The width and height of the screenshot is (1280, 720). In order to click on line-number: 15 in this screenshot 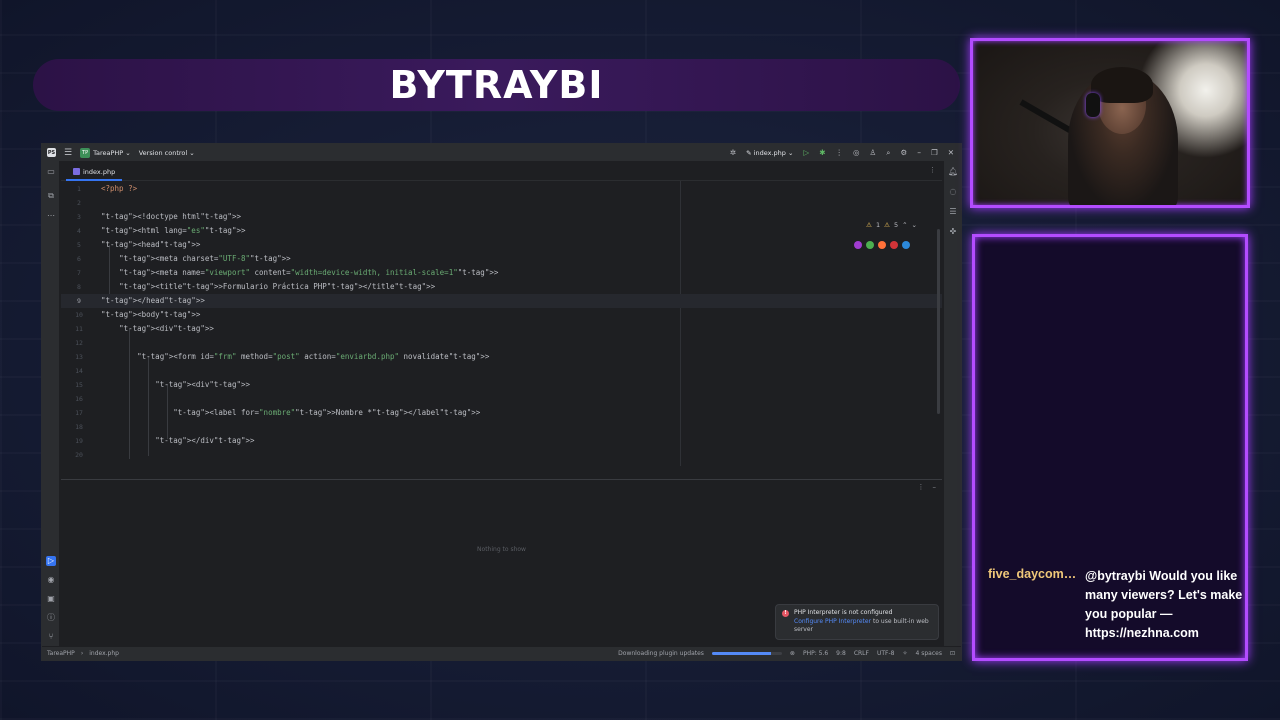, I will do `click(79, 385)`.